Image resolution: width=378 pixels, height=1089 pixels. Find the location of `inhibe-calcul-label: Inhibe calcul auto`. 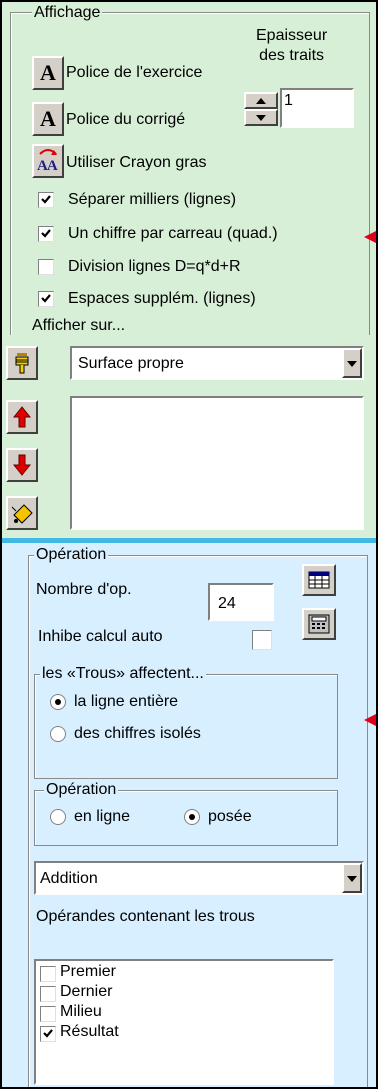

inhibe-calcul-label: Inhibe calcul auto is located at coordinates (100, 636).